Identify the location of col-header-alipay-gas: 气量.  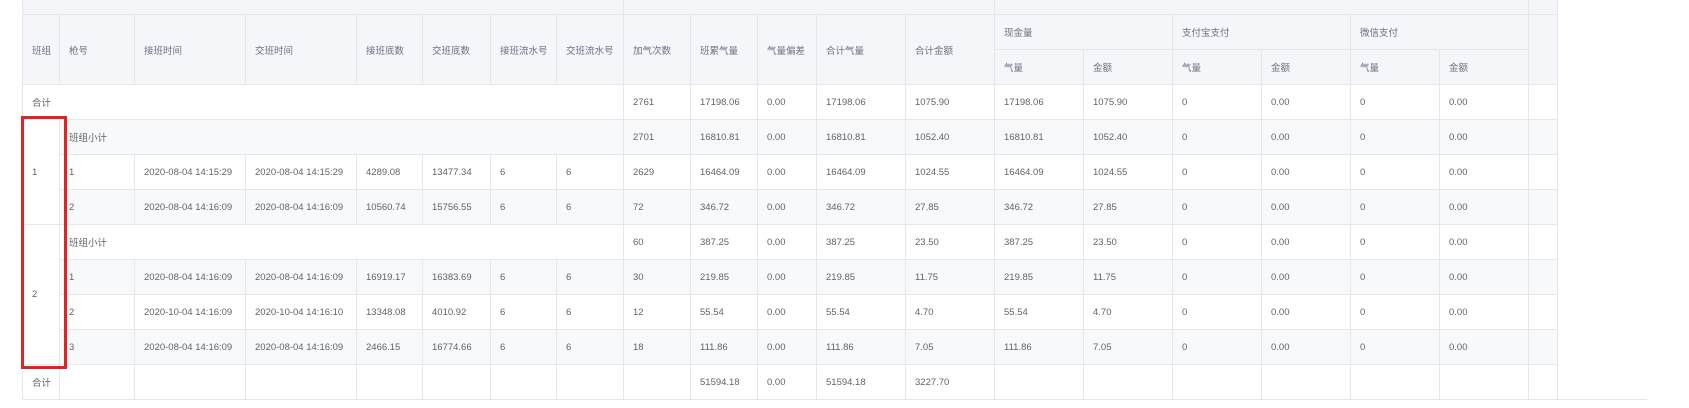
(1217, 67).